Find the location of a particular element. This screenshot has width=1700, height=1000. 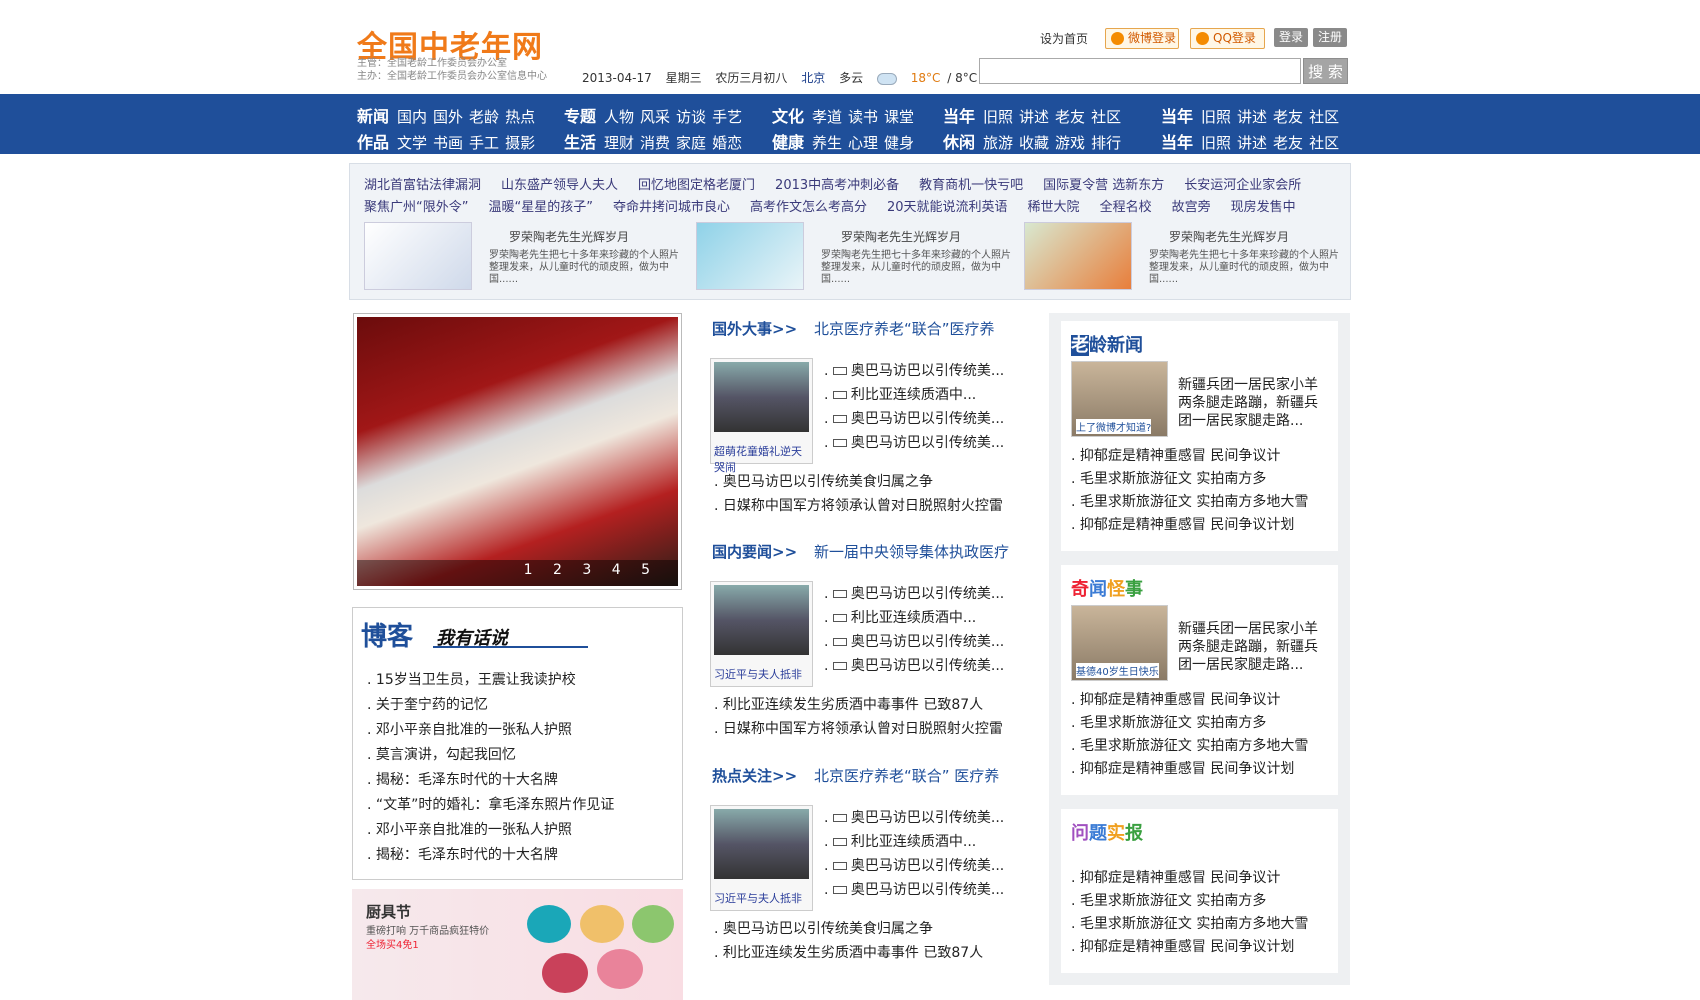

right-panel-title: 老龄新闻 is located at coordinates (1107, 344).